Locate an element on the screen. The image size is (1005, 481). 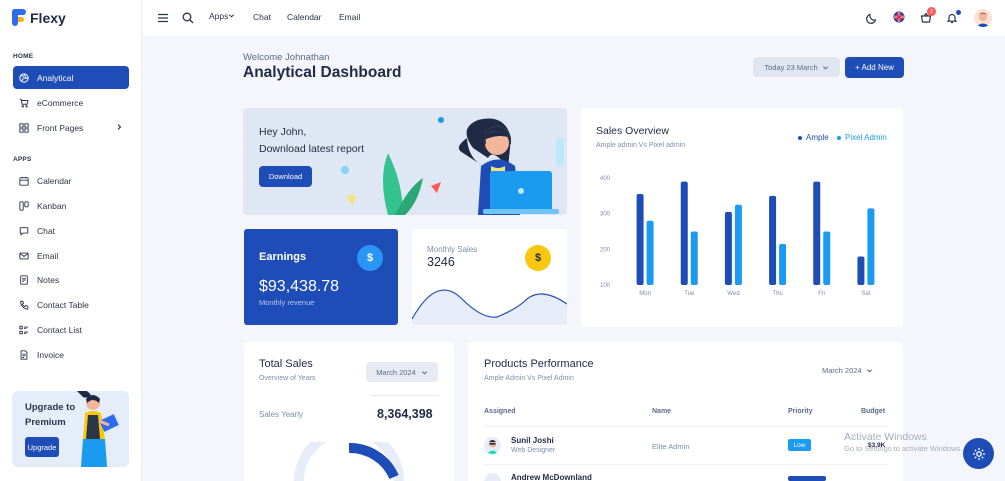
x-tick-label: Thu is located at coordinates (777, 294).